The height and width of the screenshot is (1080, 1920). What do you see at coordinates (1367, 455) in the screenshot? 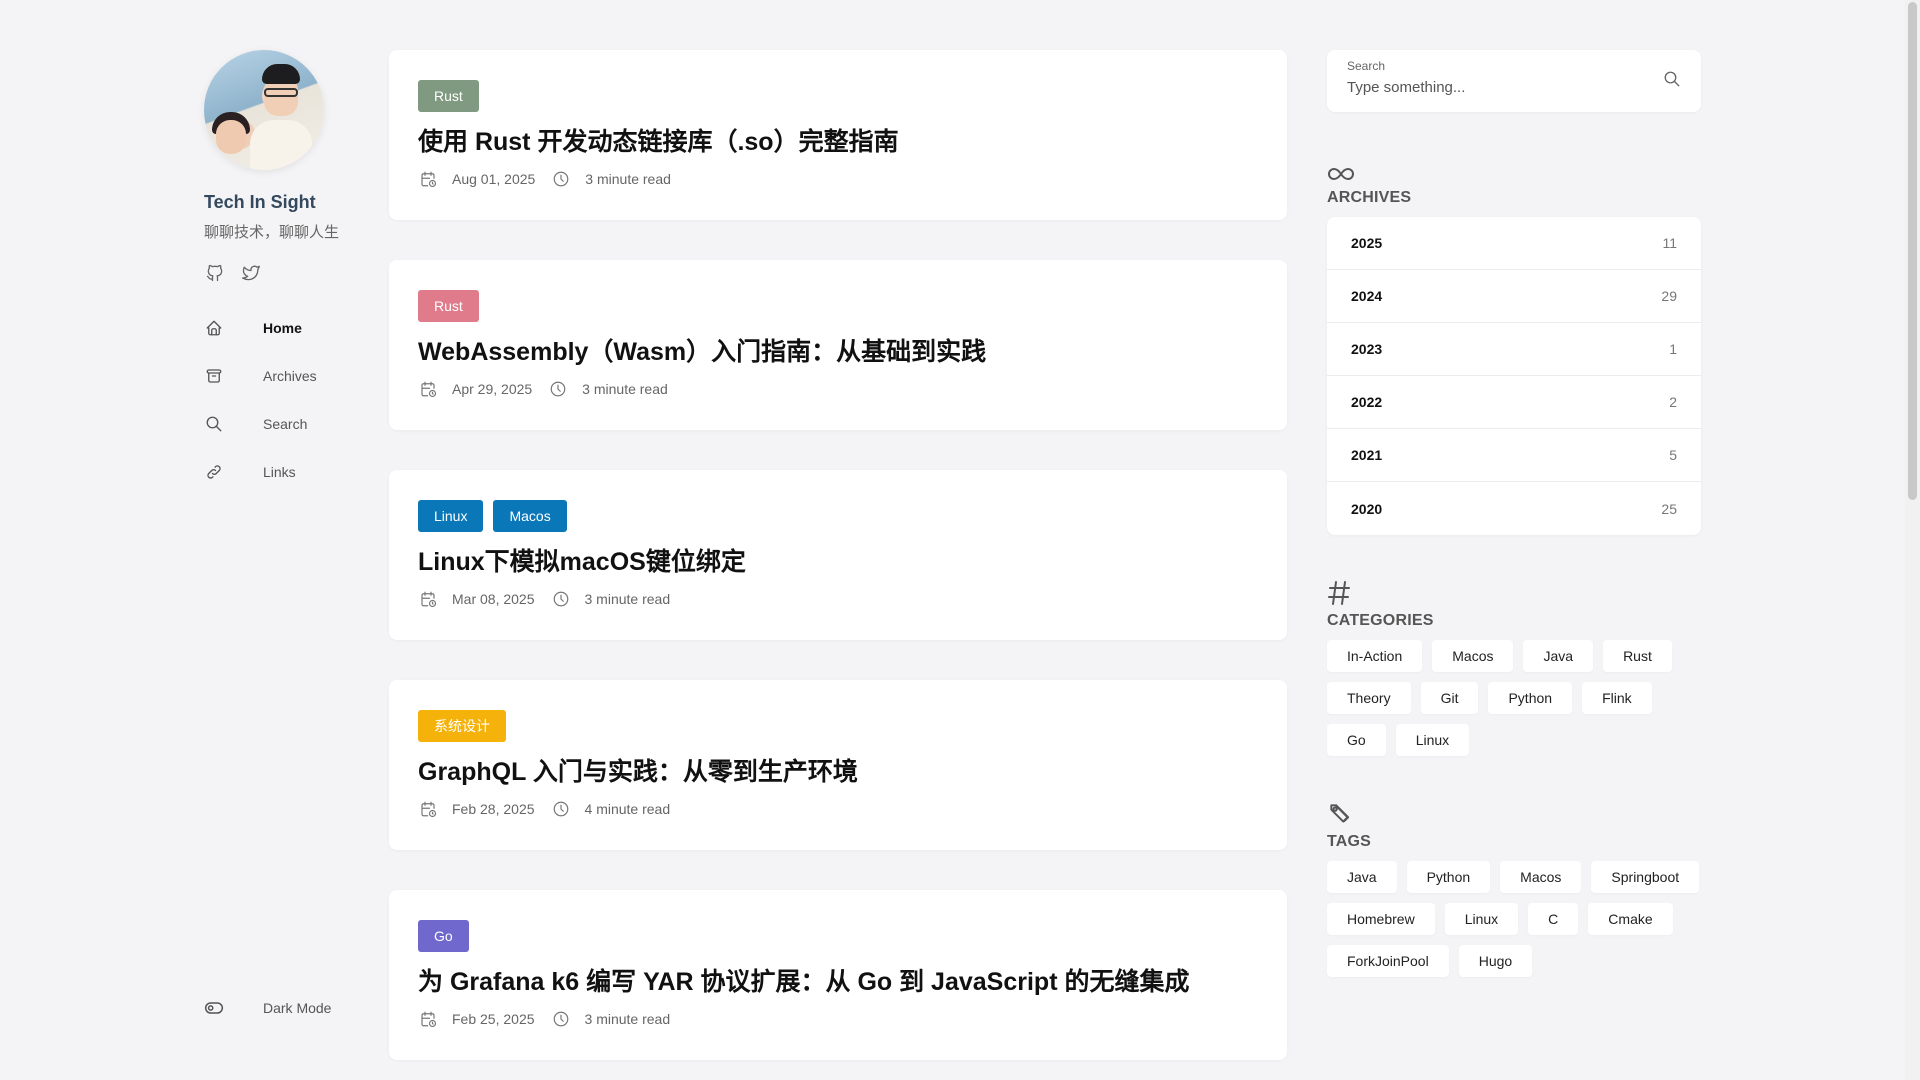
I see `archive-year: 2021` at bounding box center [1367, 455].